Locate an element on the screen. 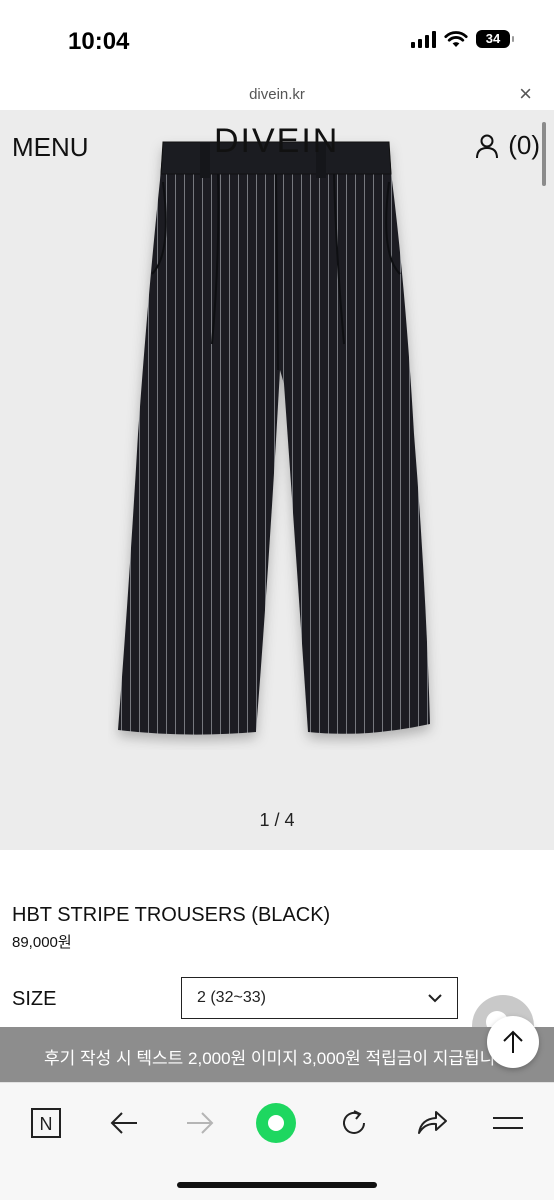 The image size is (554, 1200). url-bar: divein.kr × is located at coordinates (277, 95).